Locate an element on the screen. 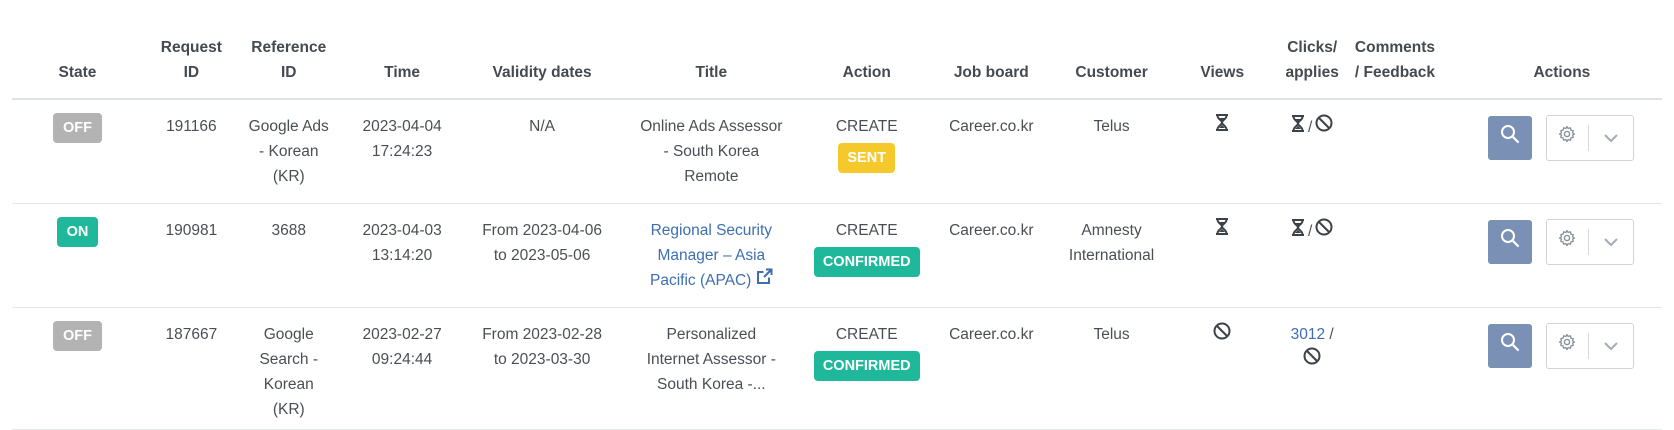  header-customer: Customer is located at coordinates (1112, 50).